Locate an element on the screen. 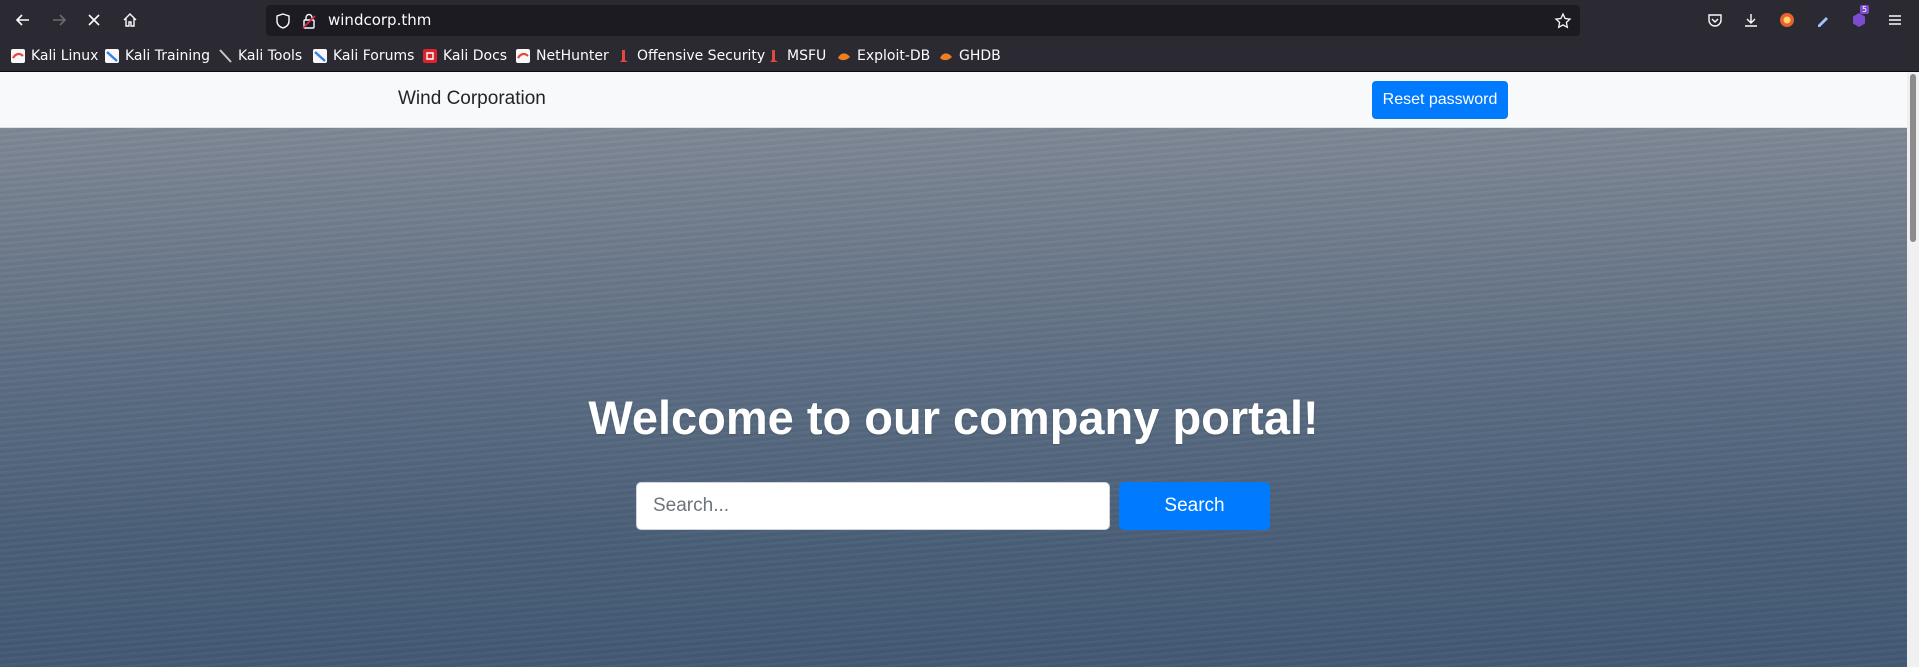 This screenshot has width=1919, height=667. pocket-icon is located at coordinates (1715, 20).